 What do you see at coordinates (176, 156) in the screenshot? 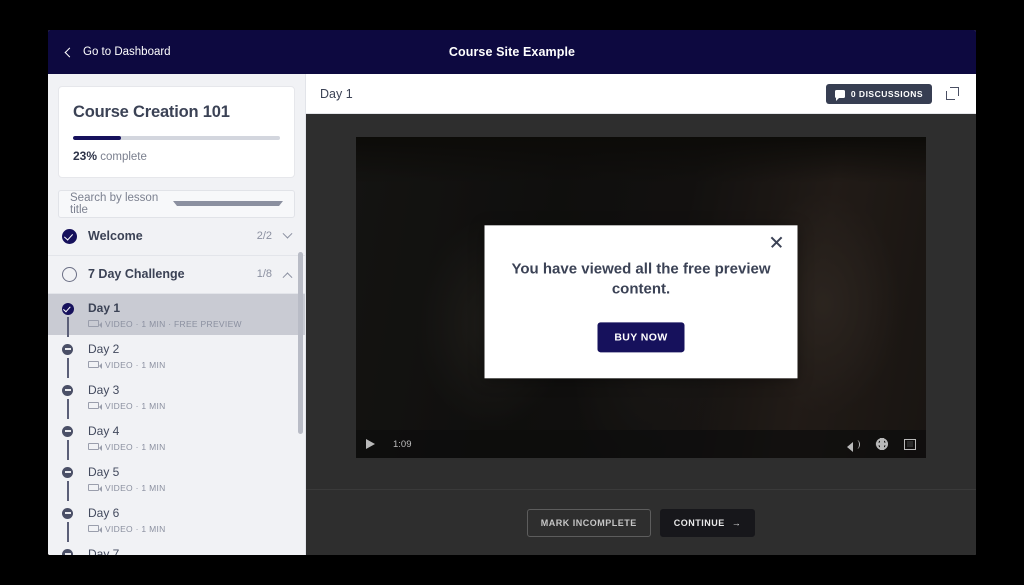
I see `progress-label: 23% complete` at bounding box center [176, 156].